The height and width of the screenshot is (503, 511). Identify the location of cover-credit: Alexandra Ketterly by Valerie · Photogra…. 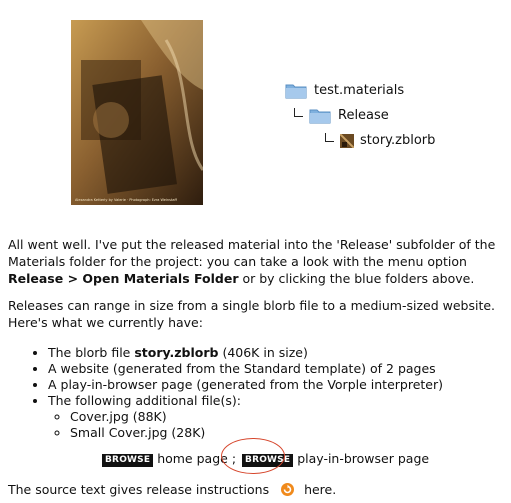
(126, 200).